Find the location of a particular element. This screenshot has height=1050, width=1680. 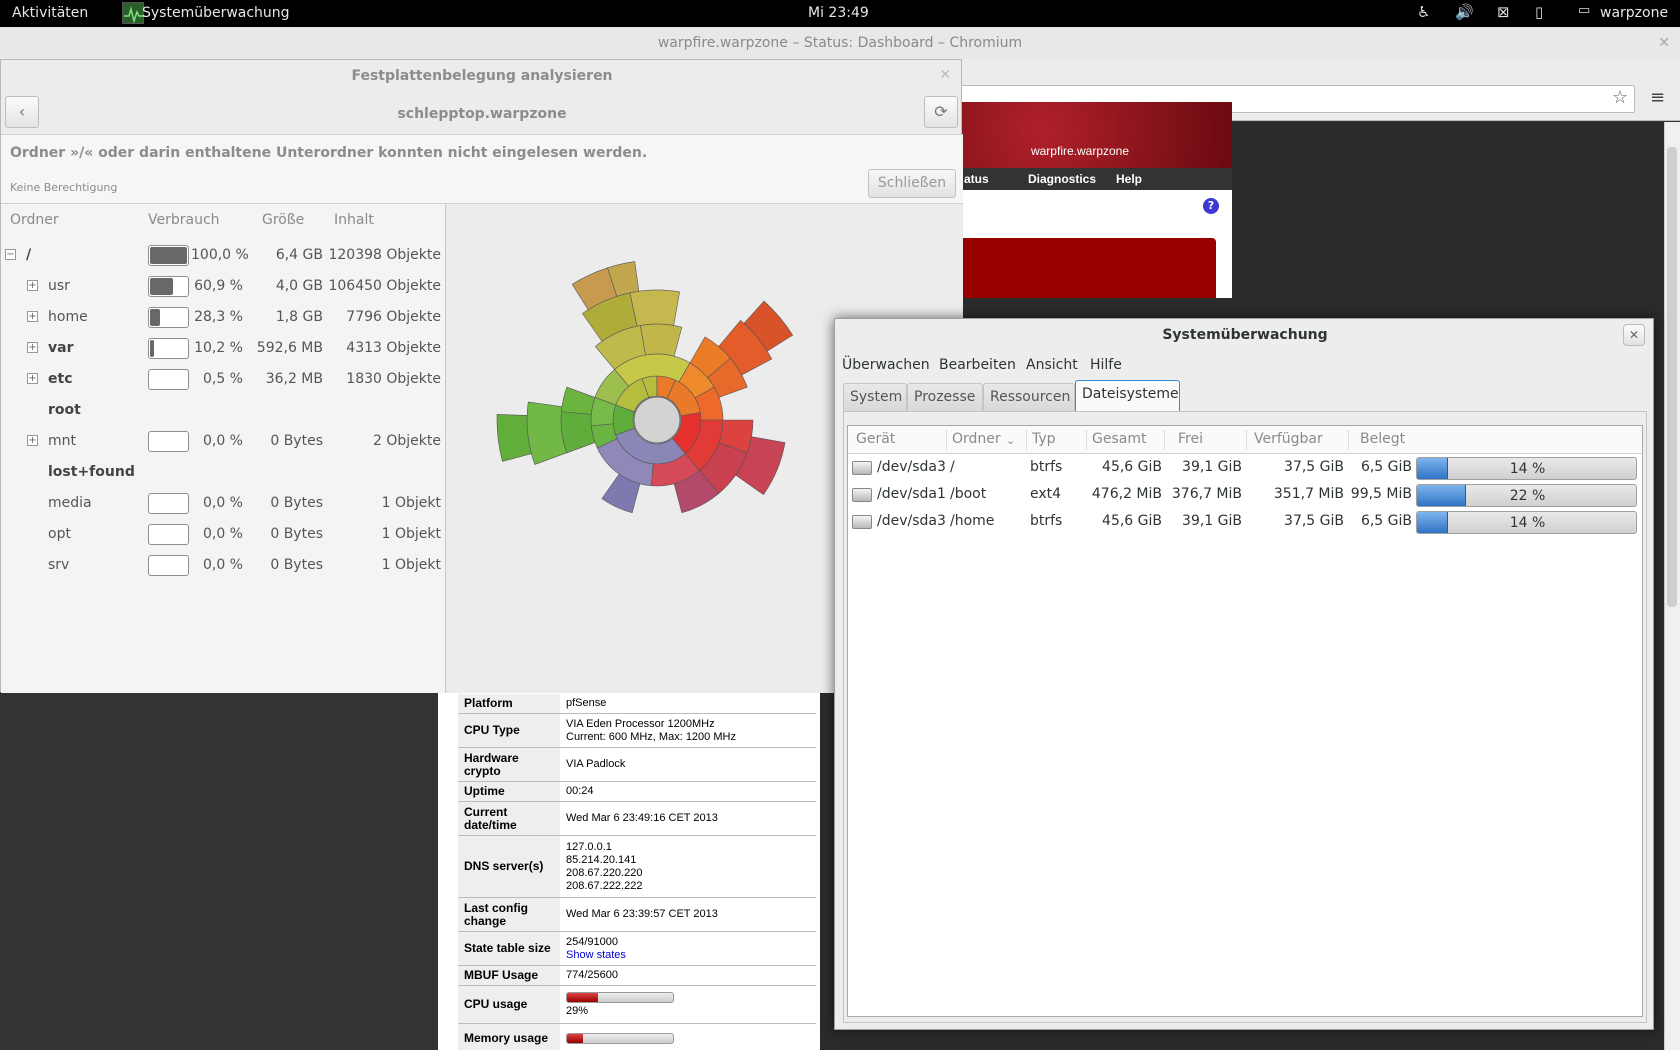

network-icon: ⊠ is located at coordinates (1503, 12).